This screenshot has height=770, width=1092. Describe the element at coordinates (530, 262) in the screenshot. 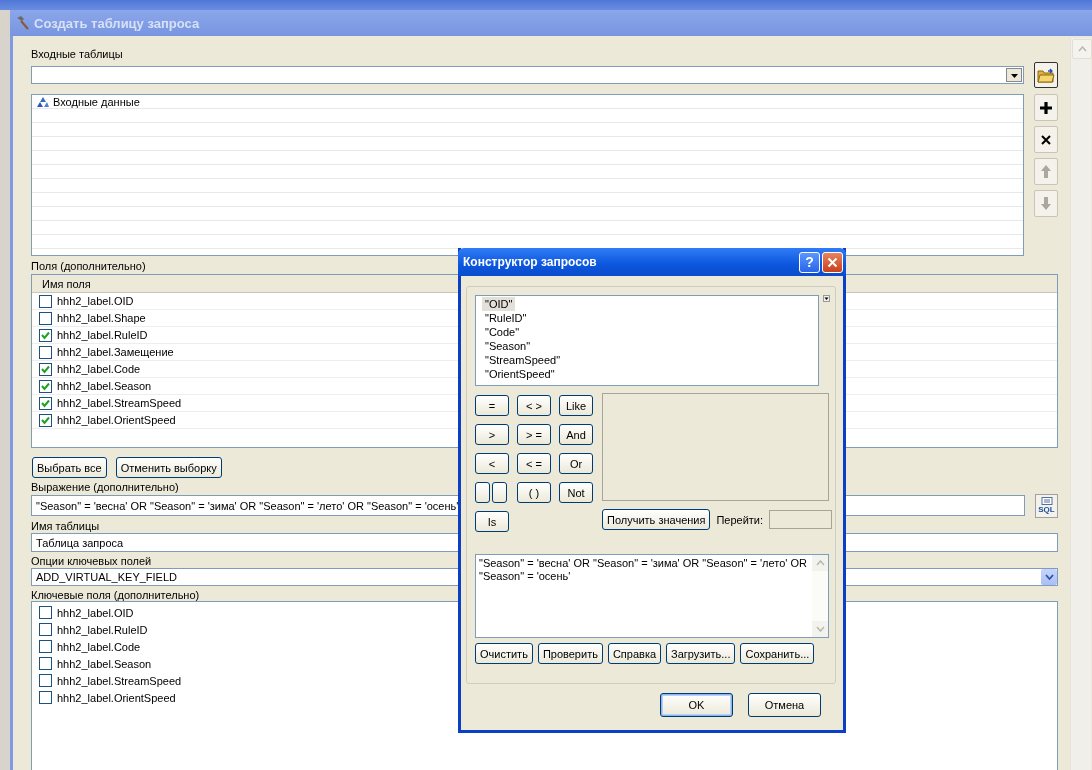

I see `dialog-title: Конструктор запросов` at that location.